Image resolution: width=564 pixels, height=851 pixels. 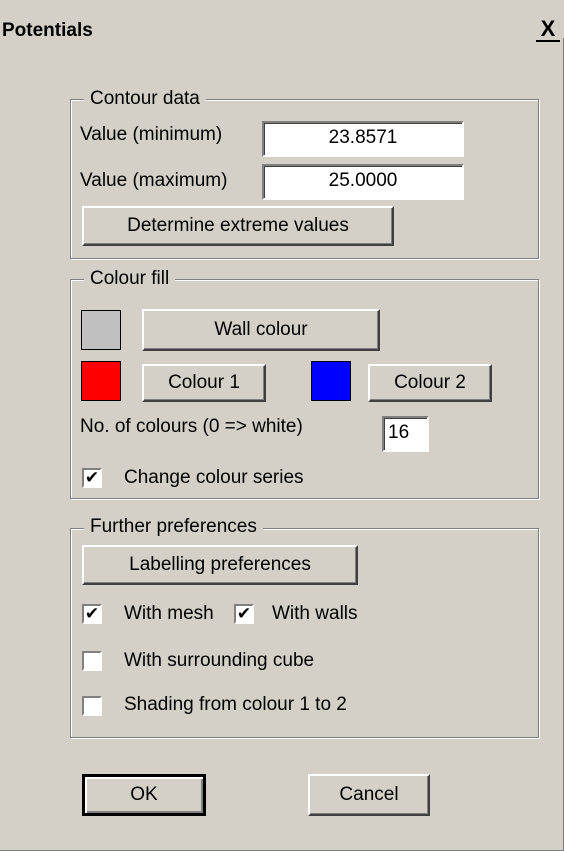 I want to click on with-surrounding-cube-checkbox, so click(x=92, y=661).